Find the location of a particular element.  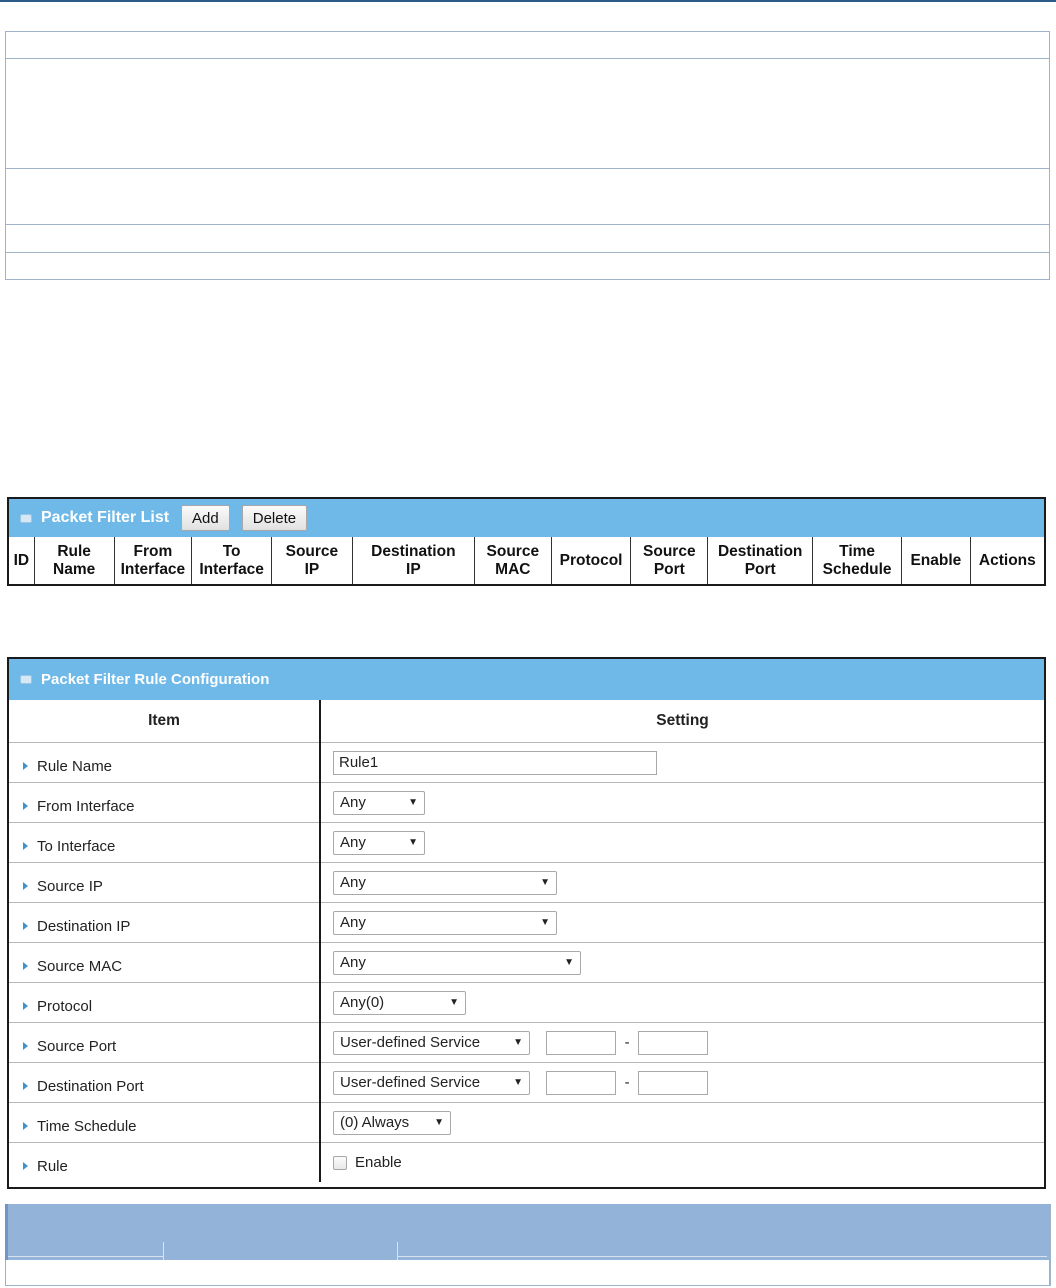

rule-label: Rule is located at coordinates (52, 1167).